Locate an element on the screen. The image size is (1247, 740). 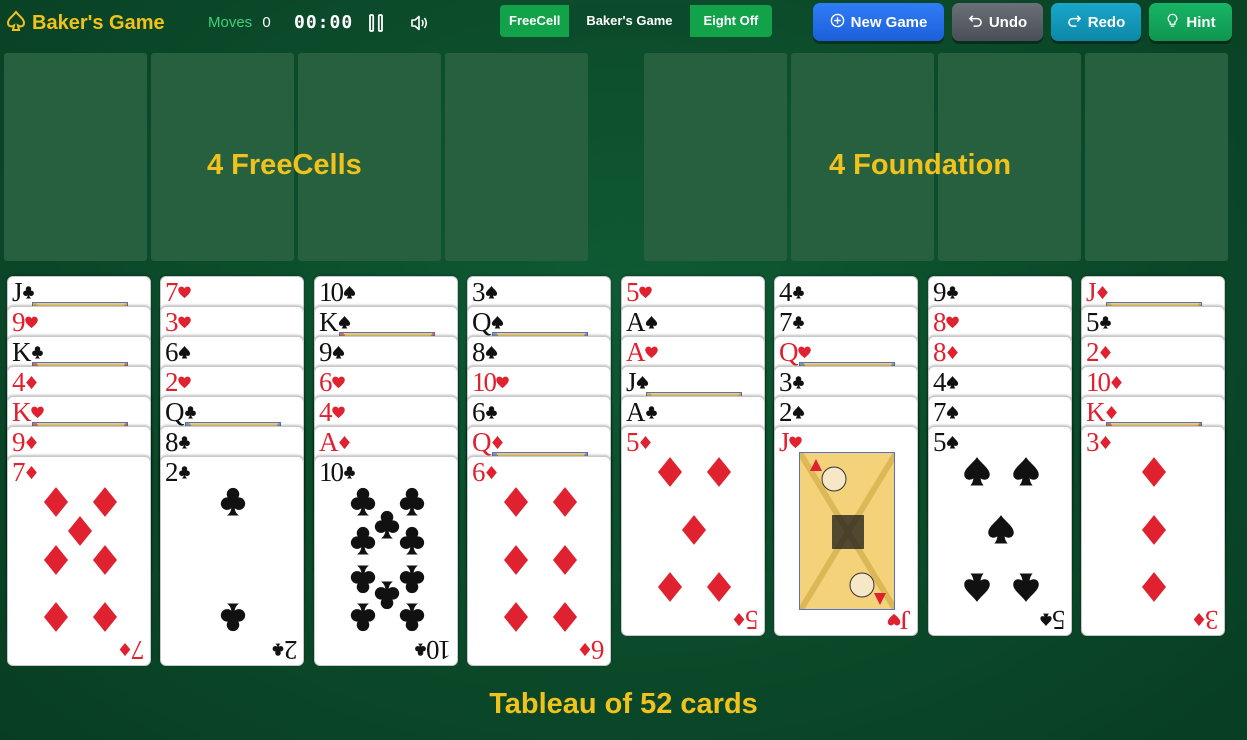
variant-switch: FreeCell Baker's Game Eight Off is located at coordinates (636, 21).